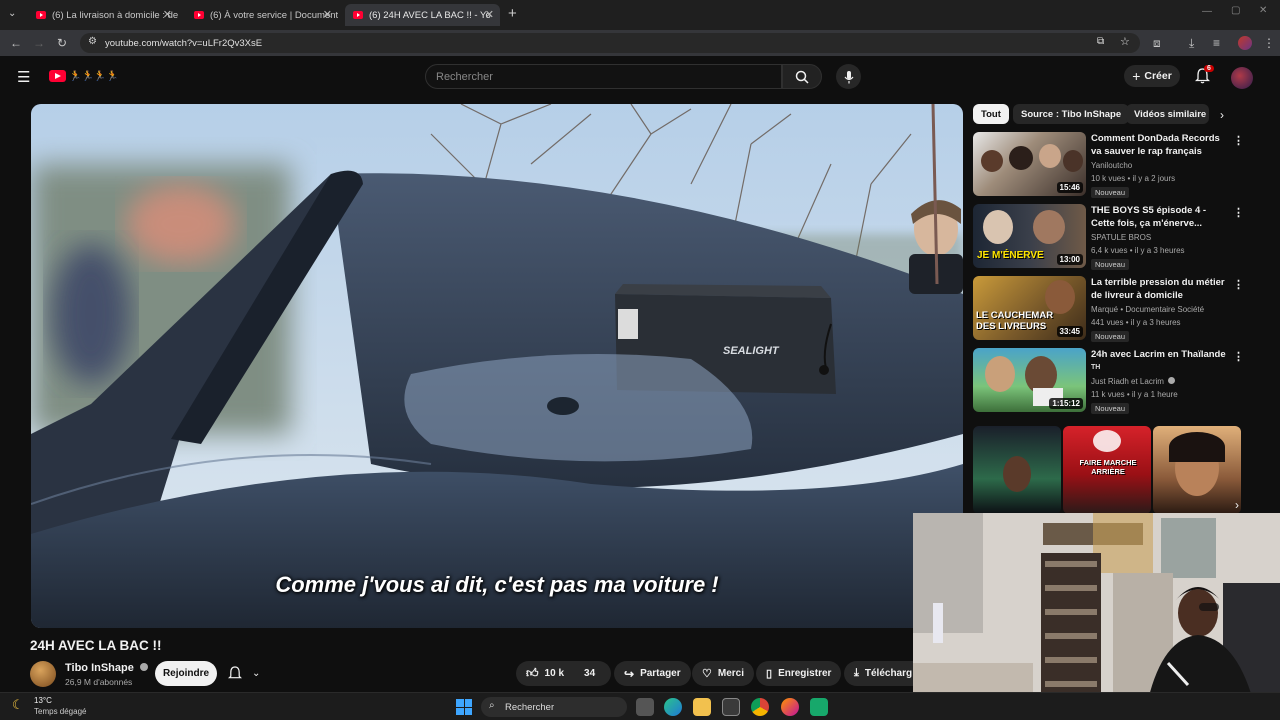 The height and width of the screenshot is (720, 1280). What do you see at coordinates (84, 76) in the screenshot?
I see `youtube-logo: 🏃🏃🏃🏃` at bounding box center [84, 76].